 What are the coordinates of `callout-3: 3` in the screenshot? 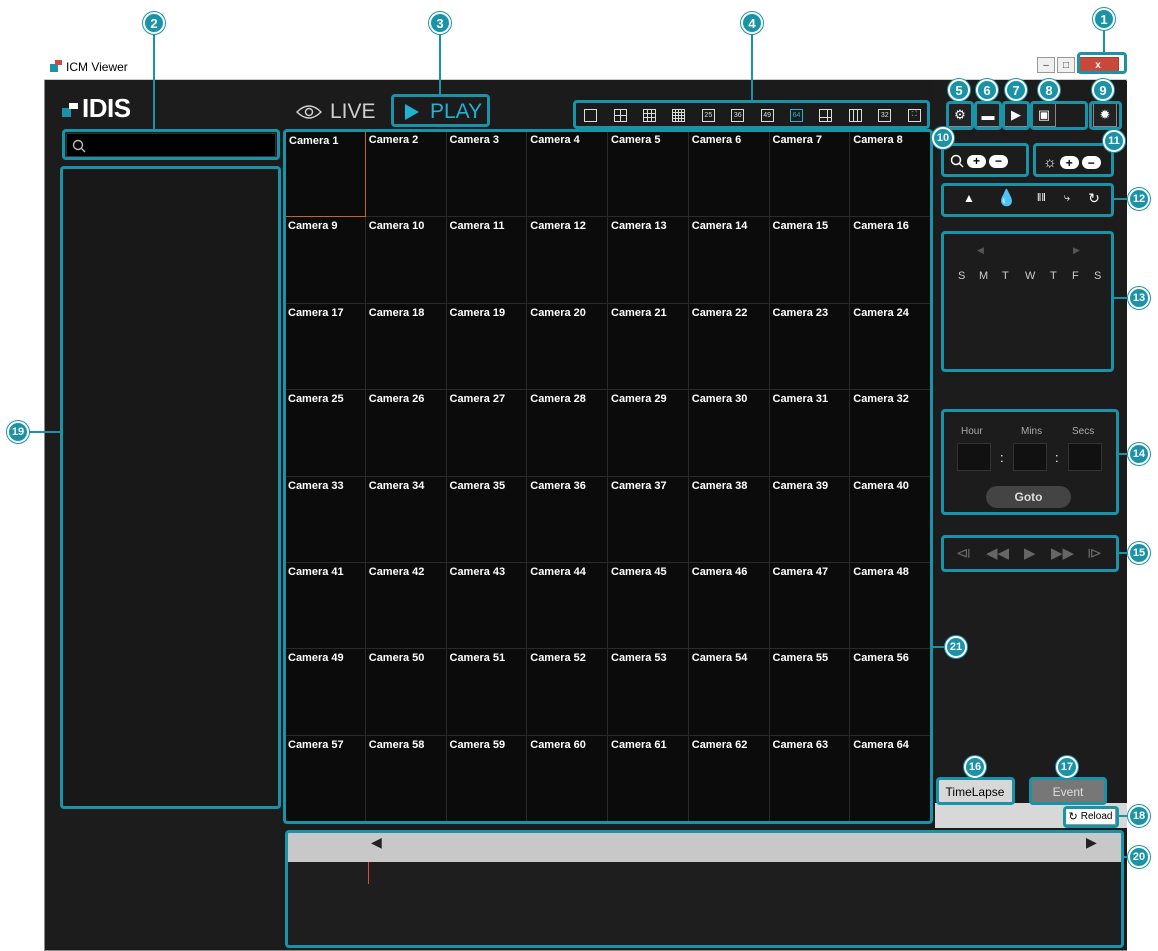 It's located at (440, 23).